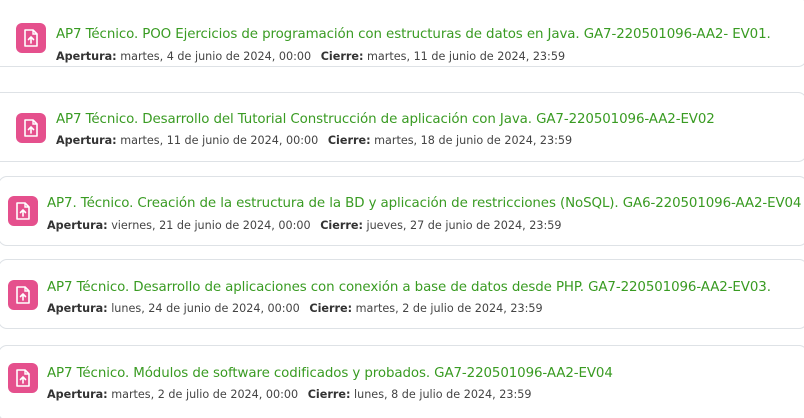 This screenshot has height=418, width=804. What do you see at coordinates (443, 394) in the screenshot?
I see `closing-date: lunes, 8 de julio de 2024, 23:59` at bounding box center [443, 394].